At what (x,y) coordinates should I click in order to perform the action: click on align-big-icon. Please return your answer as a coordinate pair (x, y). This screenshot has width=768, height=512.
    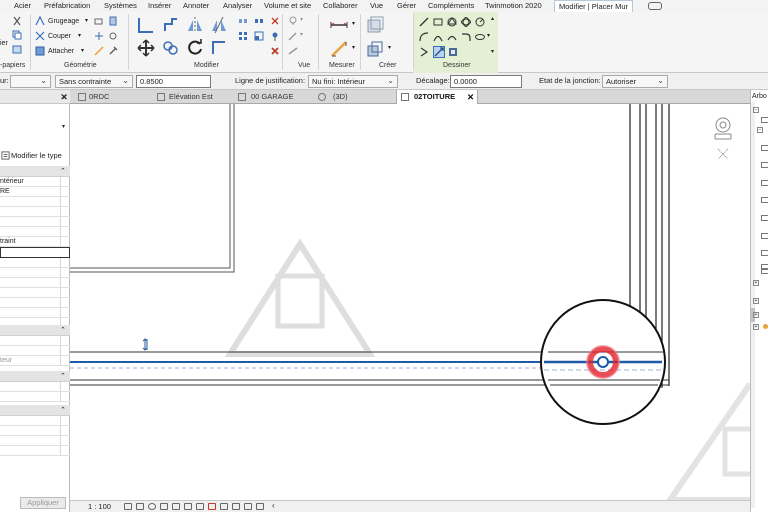
    Looking at the image, I should click on (146, 25).